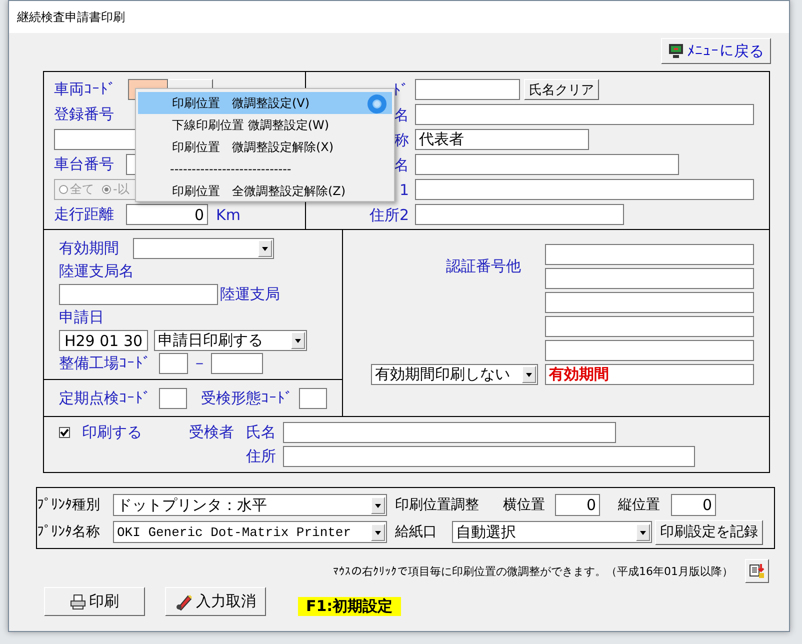 This screenshot has height=644, width=802. I want to click on date-label: 申請日, so click(81, 317).